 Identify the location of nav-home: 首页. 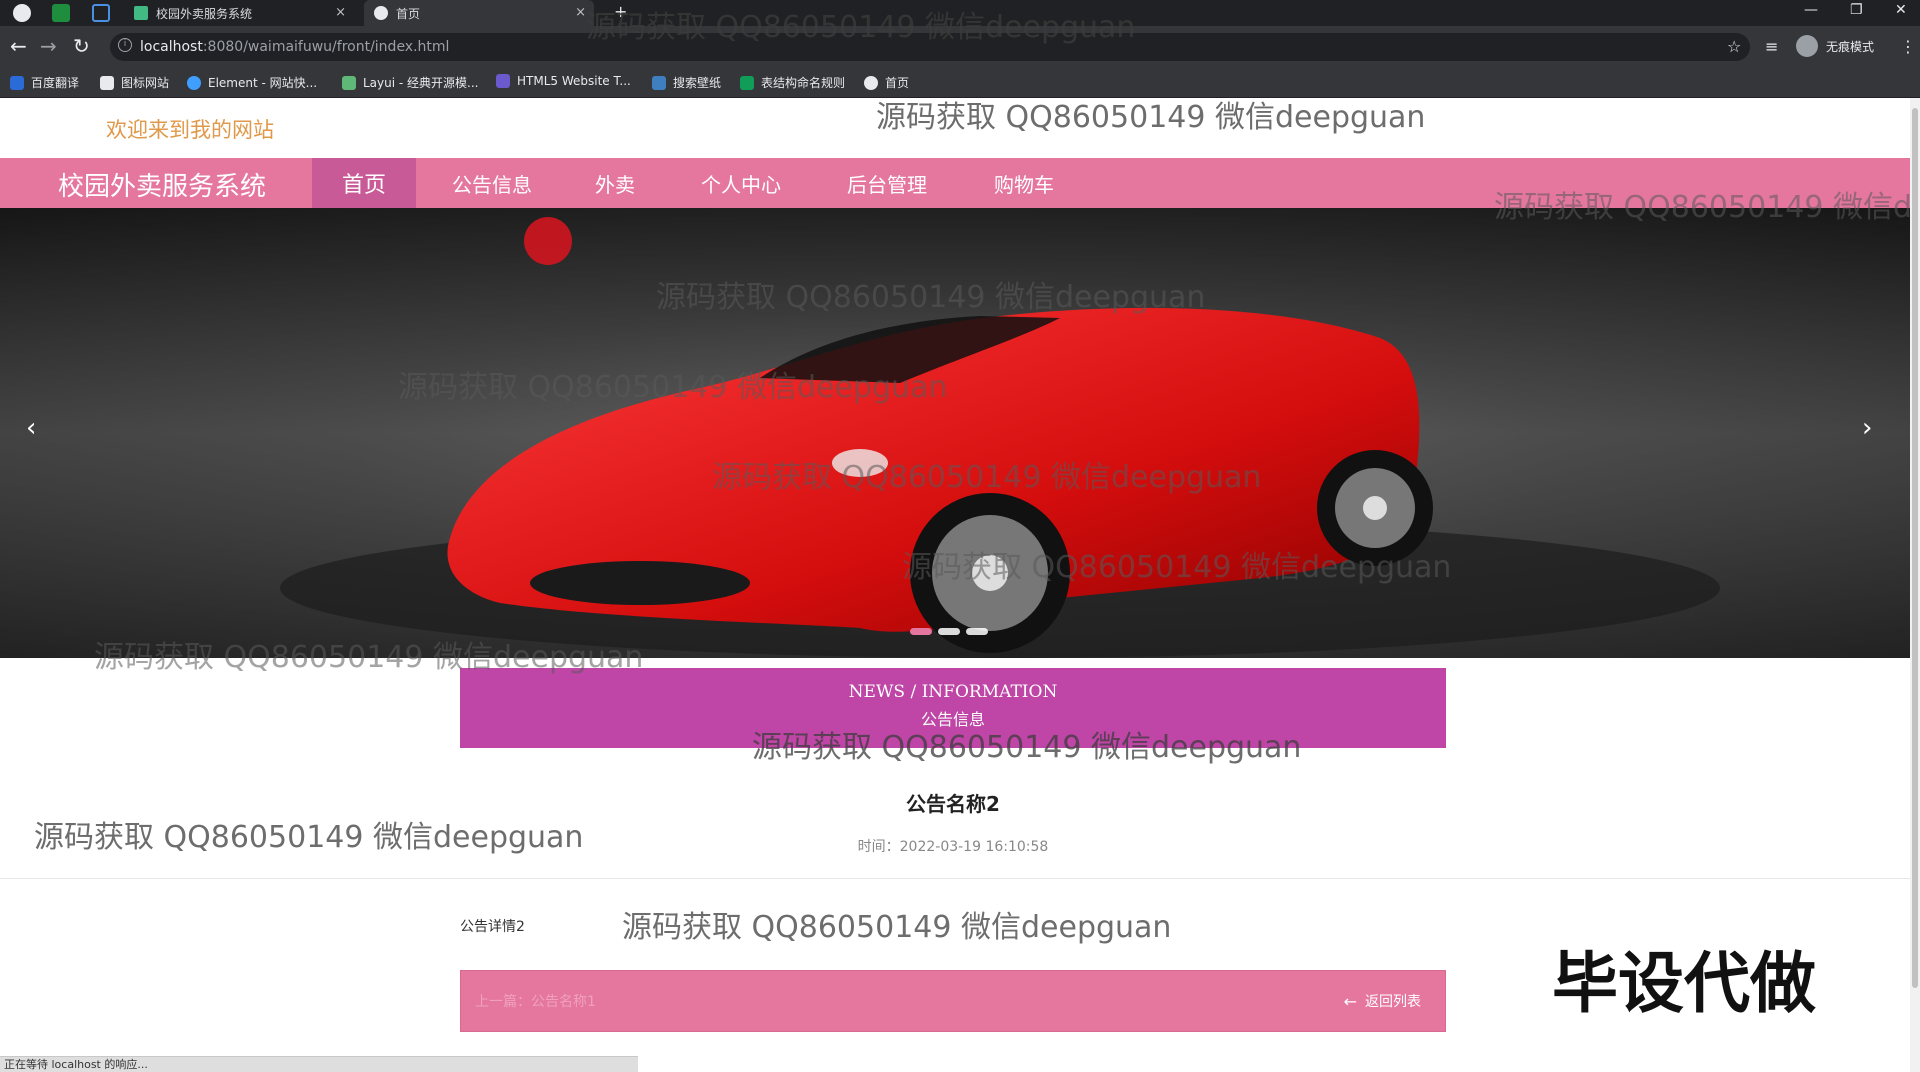
(364, 183).